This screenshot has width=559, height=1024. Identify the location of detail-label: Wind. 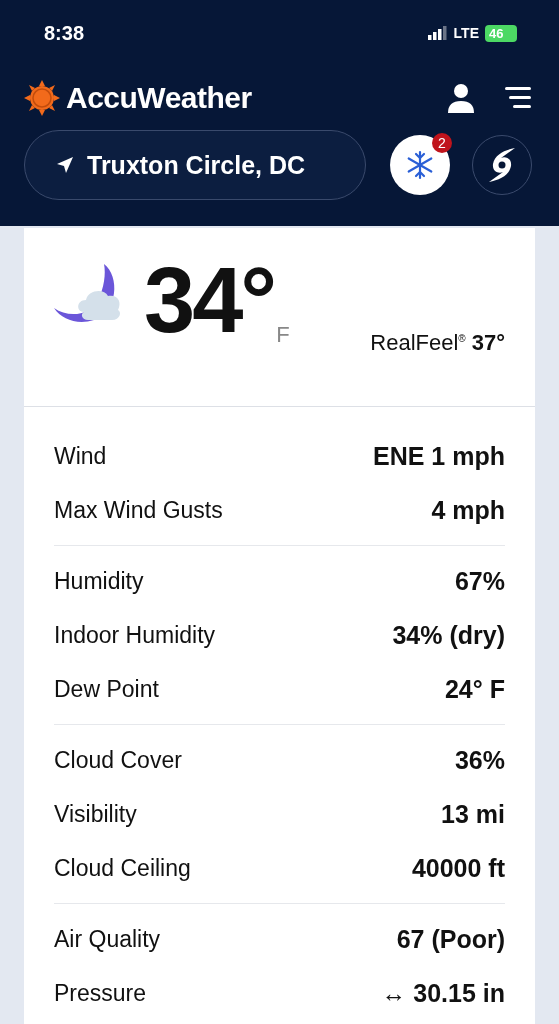
(80, 456).